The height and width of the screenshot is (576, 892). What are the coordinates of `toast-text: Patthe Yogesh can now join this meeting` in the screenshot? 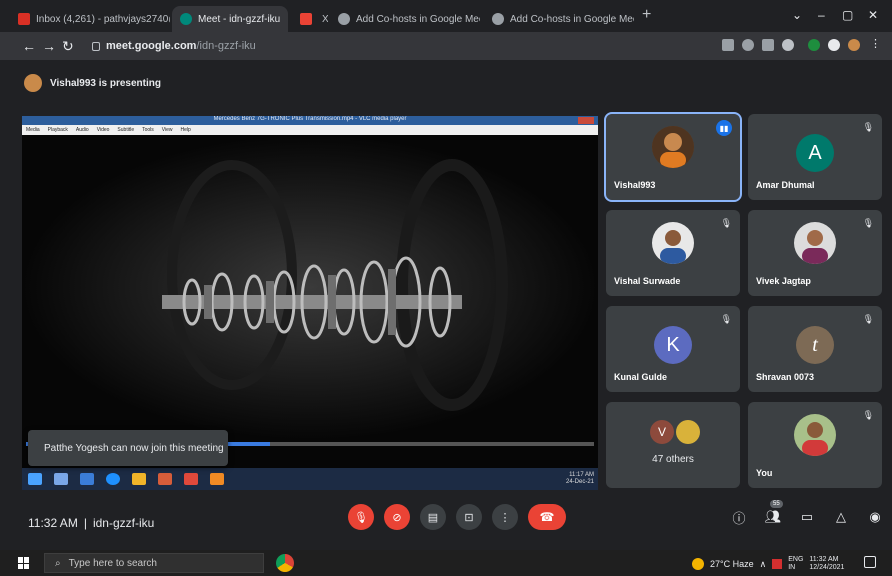 It's located at (134, 448).